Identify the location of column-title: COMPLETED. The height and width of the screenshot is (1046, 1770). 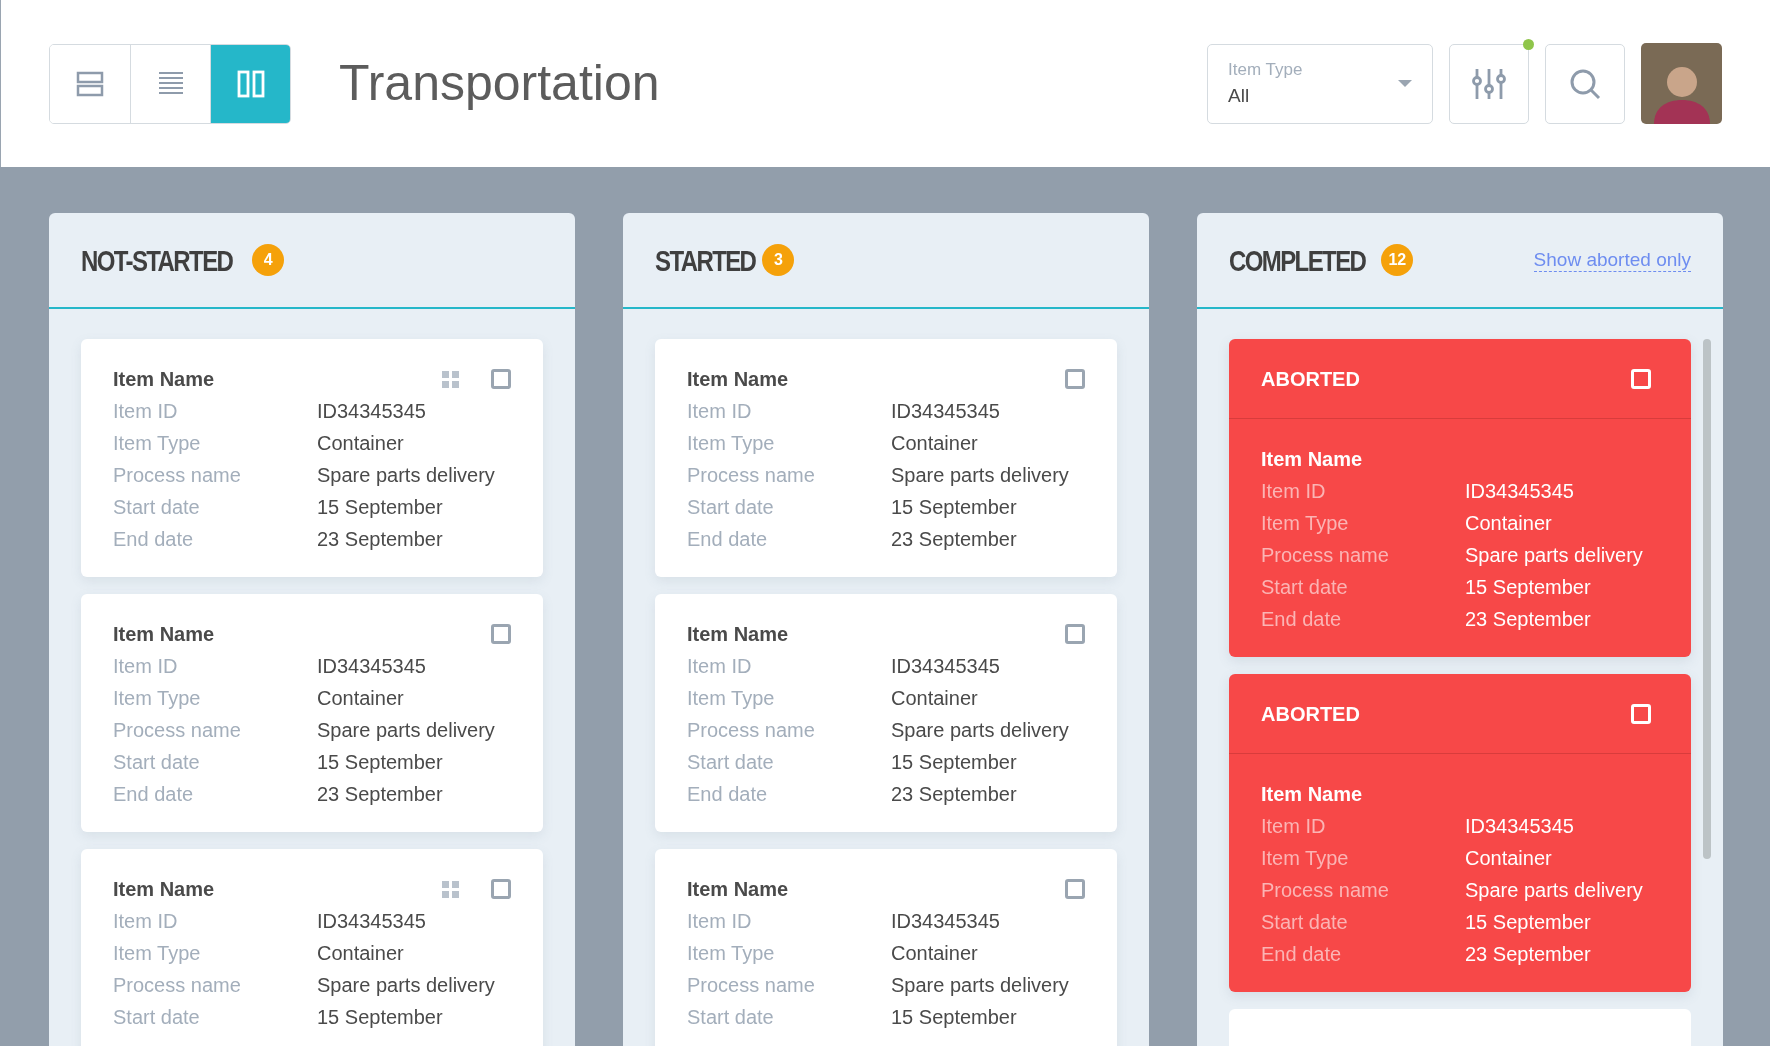
(1297, 260).